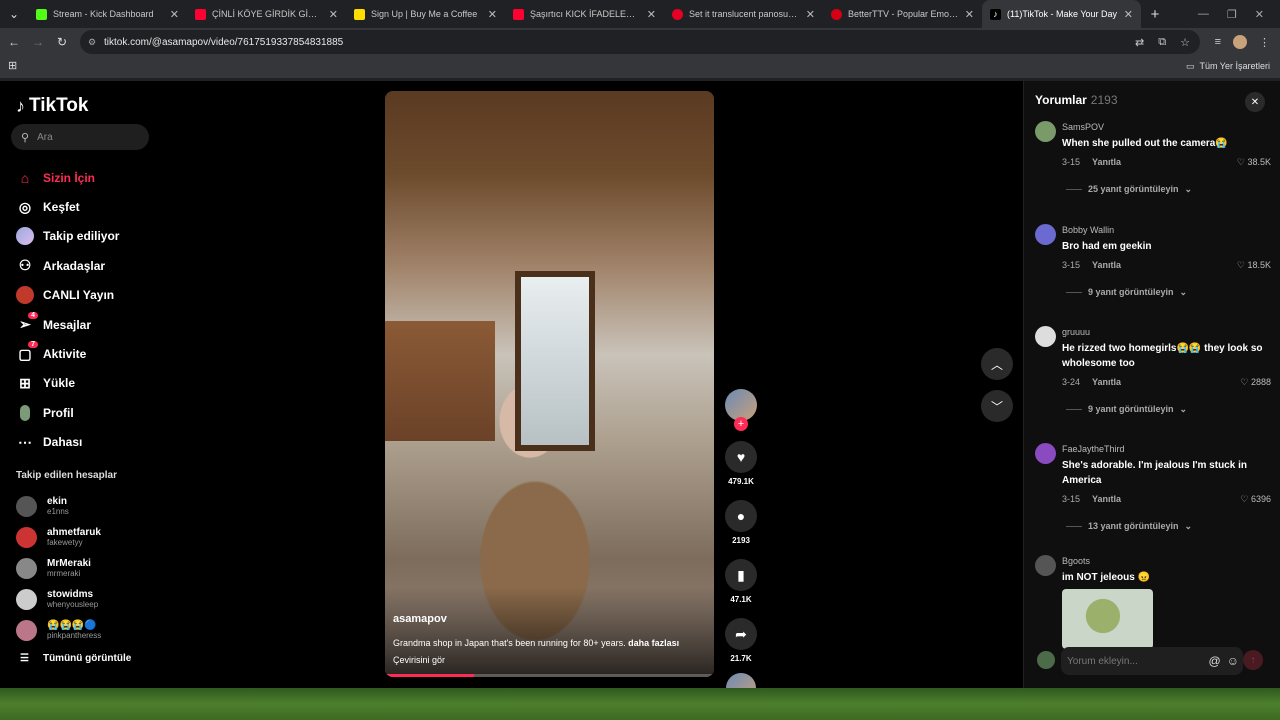 This screenshot has width=1280, height=720. Describe the element at coordinates (86, 206) in the screenshot. I see `nav-explore: ◎ Keşfet` at that location.